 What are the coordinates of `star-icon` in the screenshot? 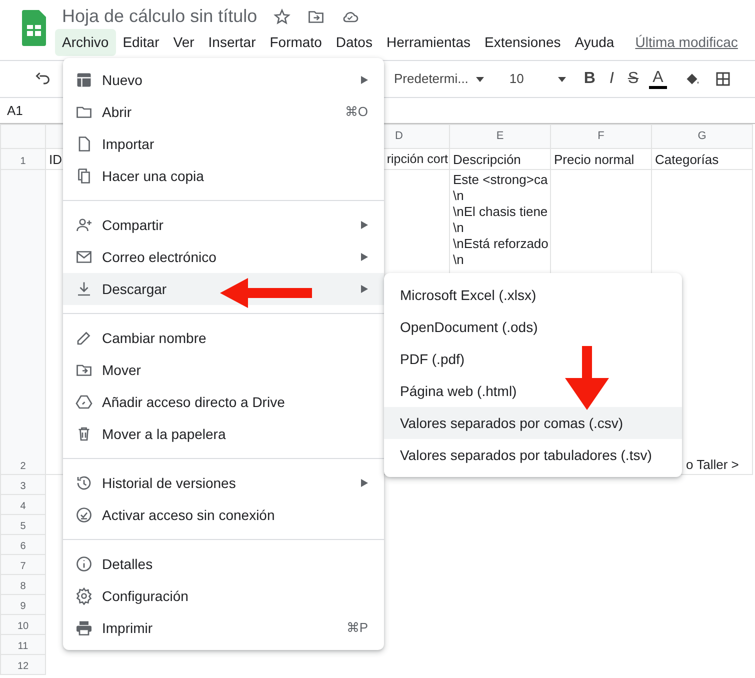 It's located at (282, 17).